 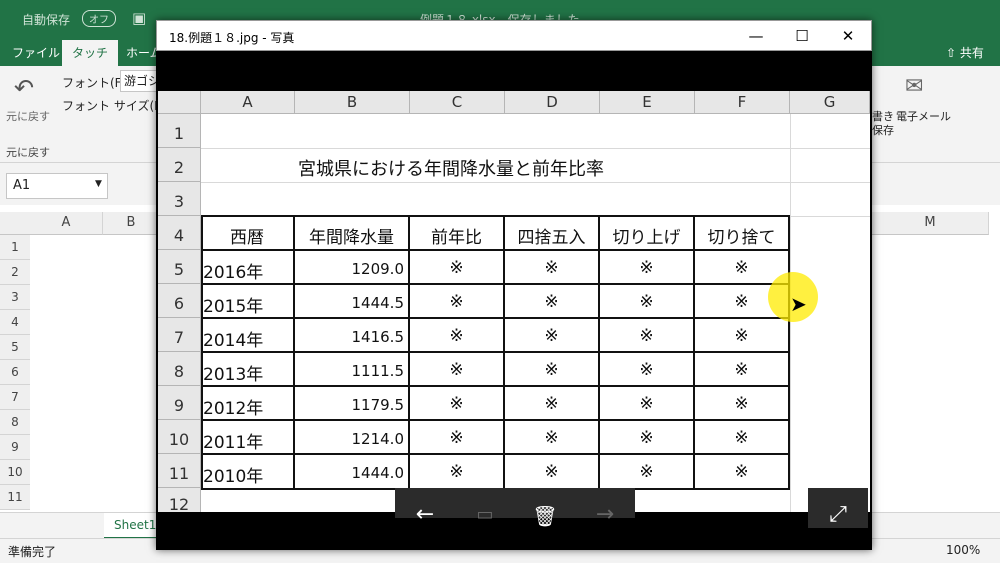 I want to click on photo-row-header: 1, so click(x=179, y=131).